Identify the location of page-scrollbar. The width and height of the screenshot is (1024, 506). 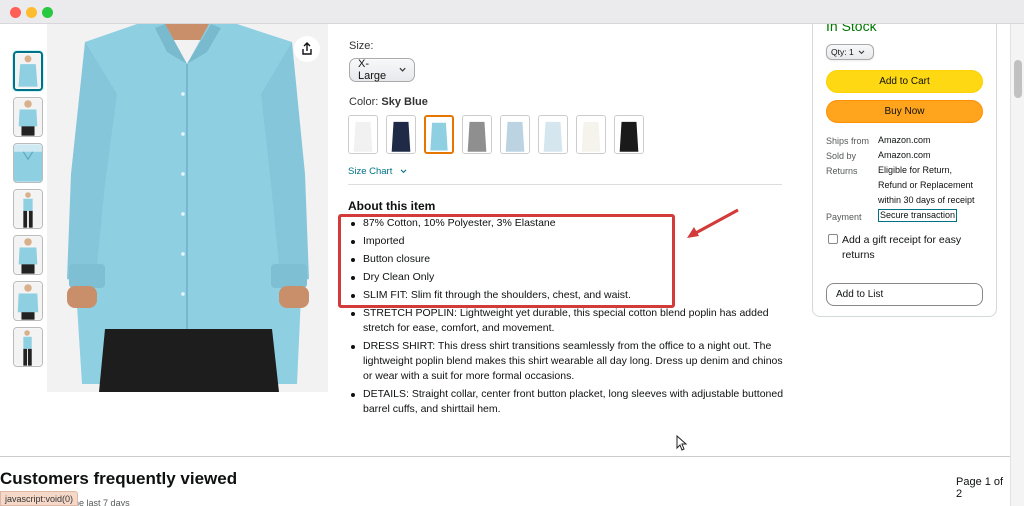
(1017, 265).